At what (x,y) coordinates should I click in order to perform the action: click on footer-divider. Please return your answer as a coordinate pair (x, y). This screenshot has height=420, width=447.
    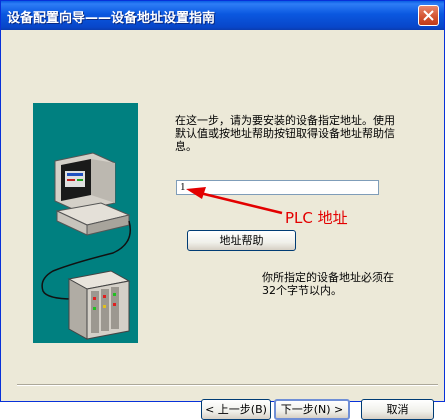
    Looking at the image, I should click on (227, 385).